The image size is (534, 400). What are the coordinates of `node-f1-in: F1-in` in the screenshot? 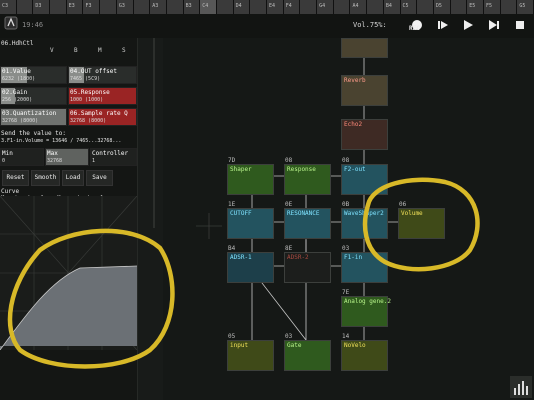 It's located at (364, 267).